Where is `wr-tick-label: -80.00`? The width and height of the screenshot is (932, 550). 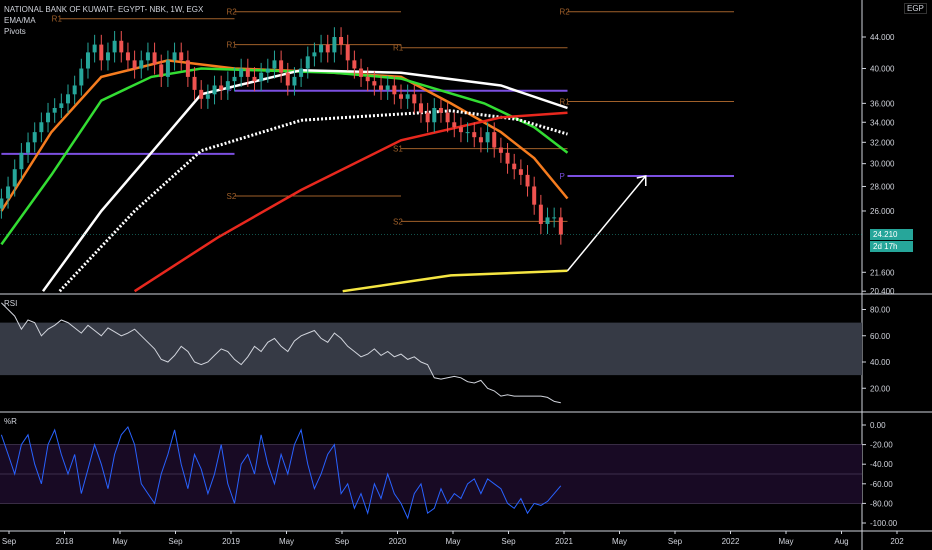
wr-tick-label: -80.00 is located at coordinates (881, 503).